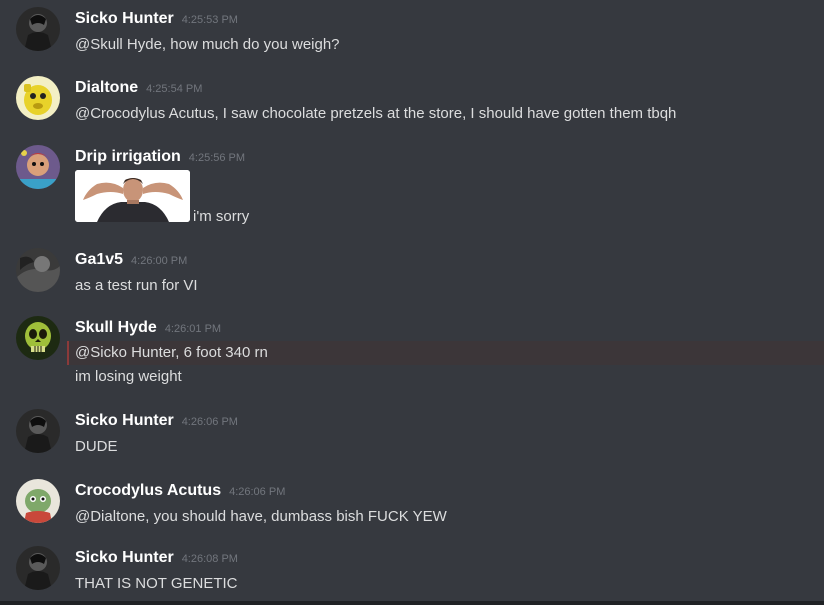 This screenshot has width=824, height=605. I want to click on reaction-gif, so click(132, 196).